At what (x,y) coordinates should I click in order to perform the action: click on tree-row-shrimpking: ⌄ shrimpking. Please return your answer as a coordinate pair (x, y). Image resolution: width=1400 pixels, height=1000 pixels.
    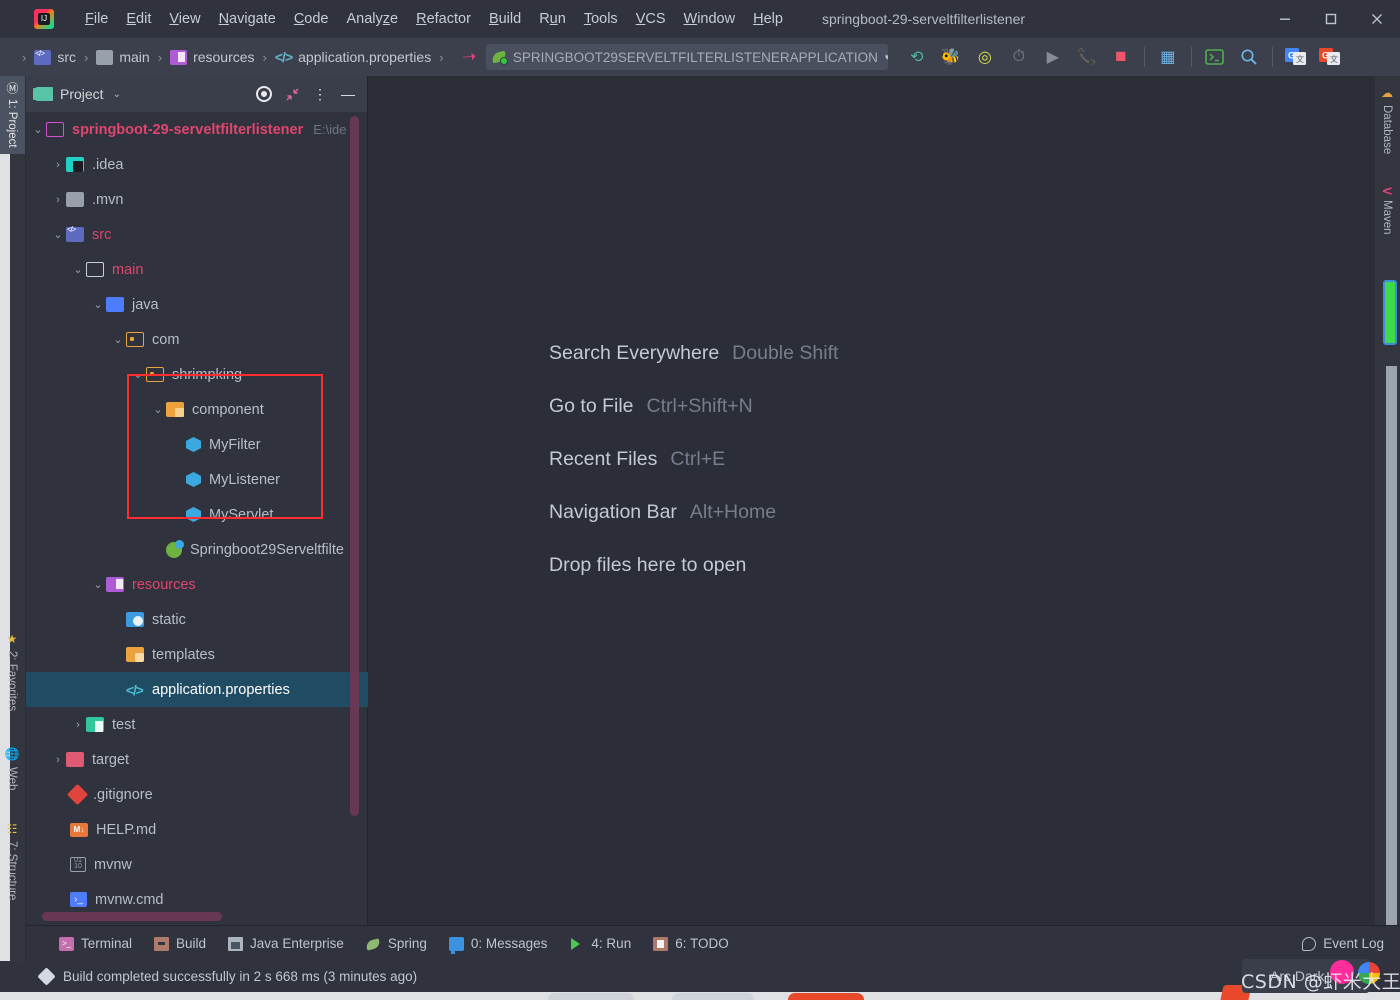
    Looking at the image, I should click on (197, 374).